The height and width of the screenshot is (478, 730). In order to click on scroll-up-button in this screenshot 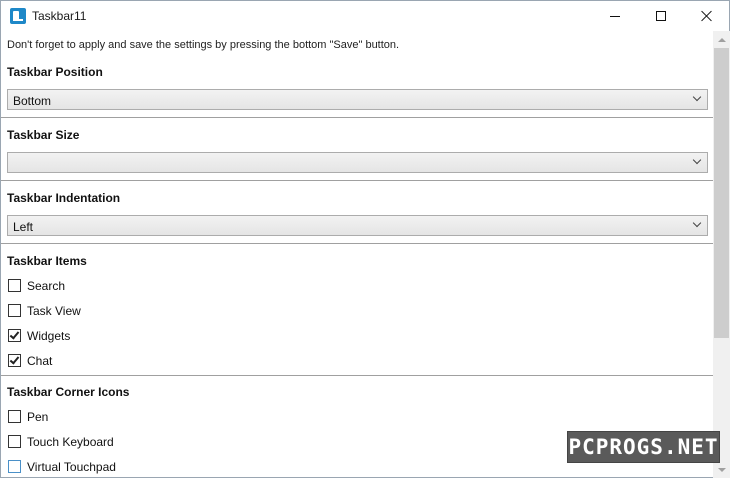, I will do `click(721, 39)`.